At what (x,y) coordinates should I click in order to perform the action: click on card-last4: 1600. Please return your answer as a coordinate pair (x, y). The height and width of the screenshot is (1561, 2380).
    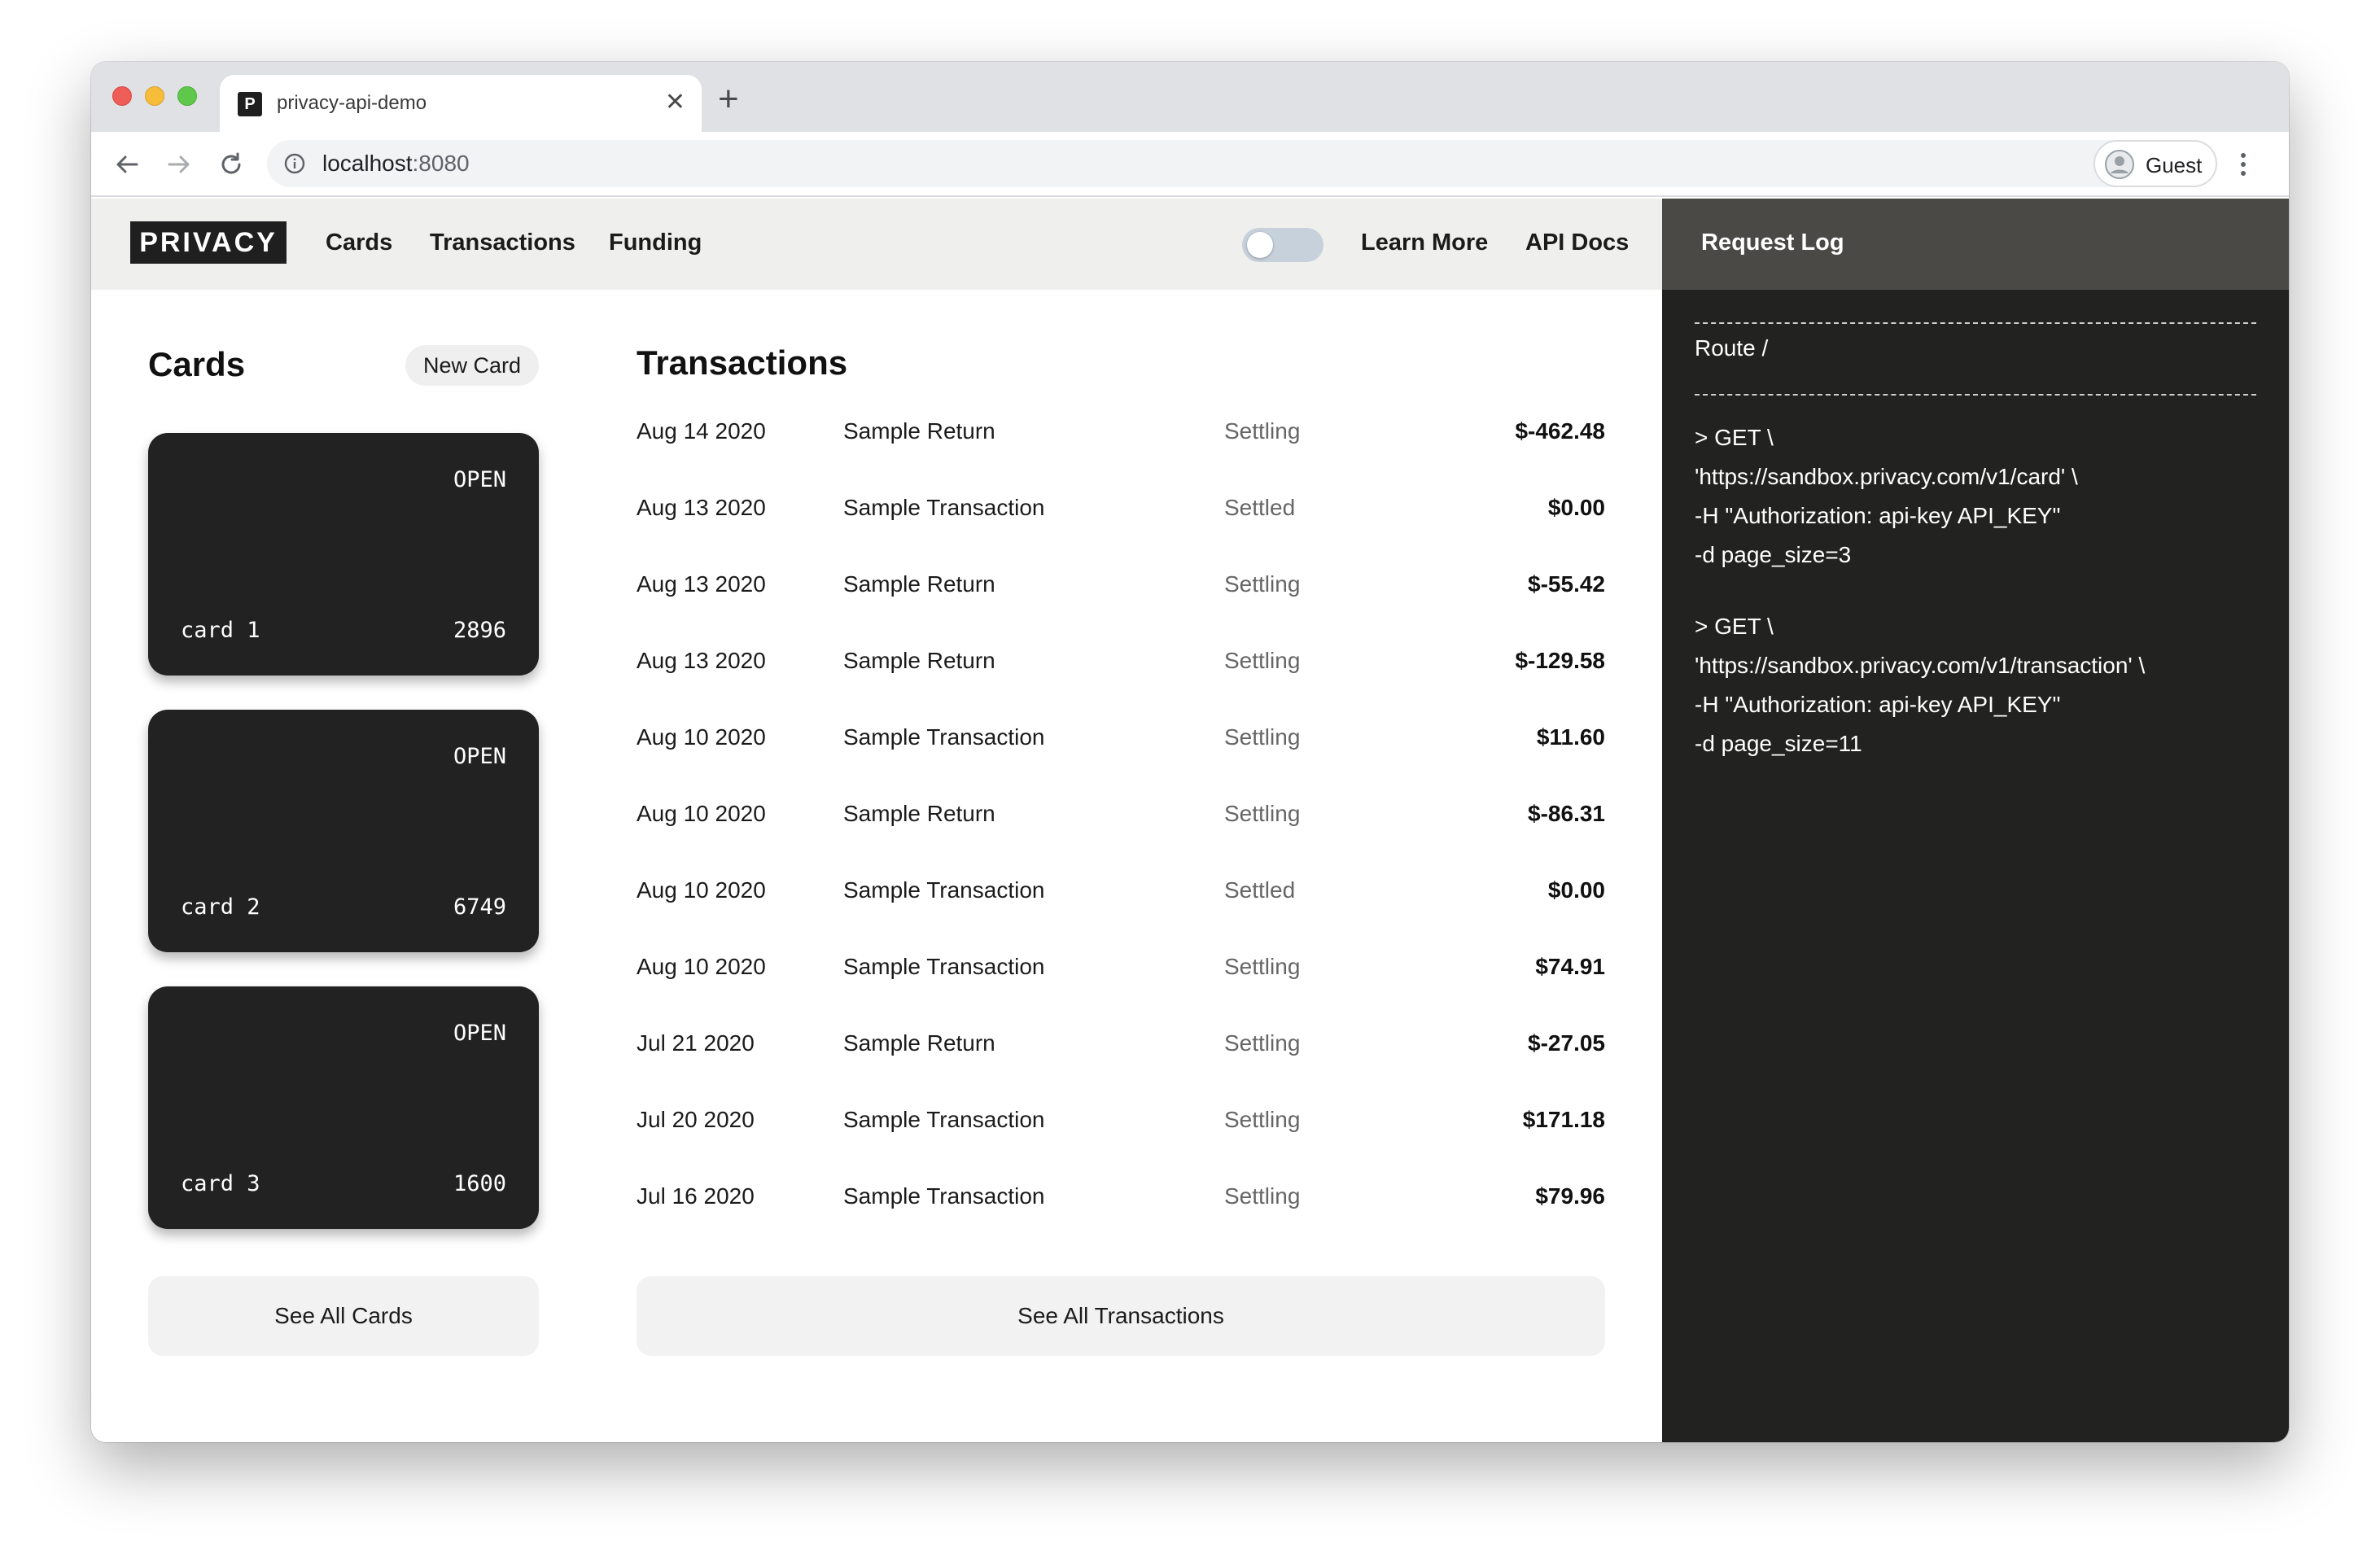
    Looking at the image, I should click on (479, 1183).